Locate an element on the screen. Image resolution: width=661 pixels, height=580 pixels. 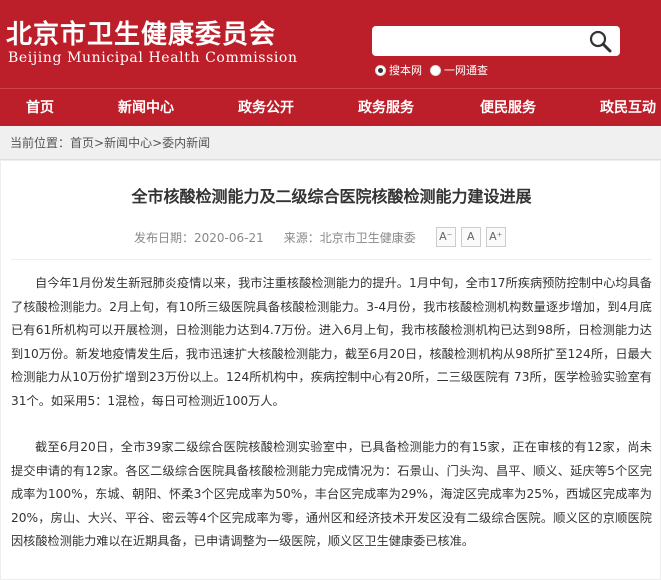
article-source: 来源：北京市卫生健康委 is located at coordinates (349, 237).